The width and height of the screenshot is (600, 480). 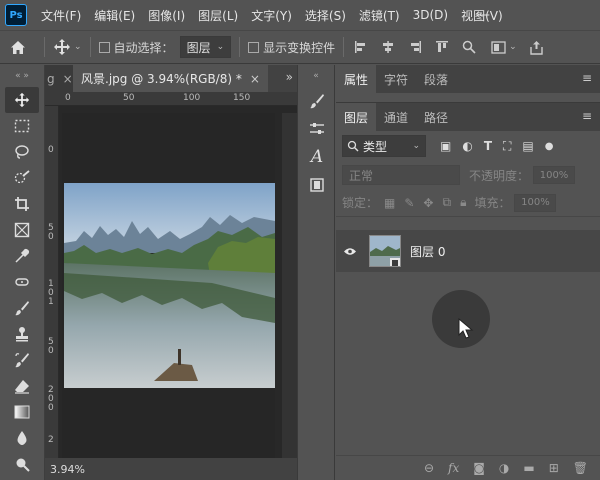 What do you see at coordinates (468, 98) in the screenshot?
I see `properties-panel-body` at bounding box center [468, 98].